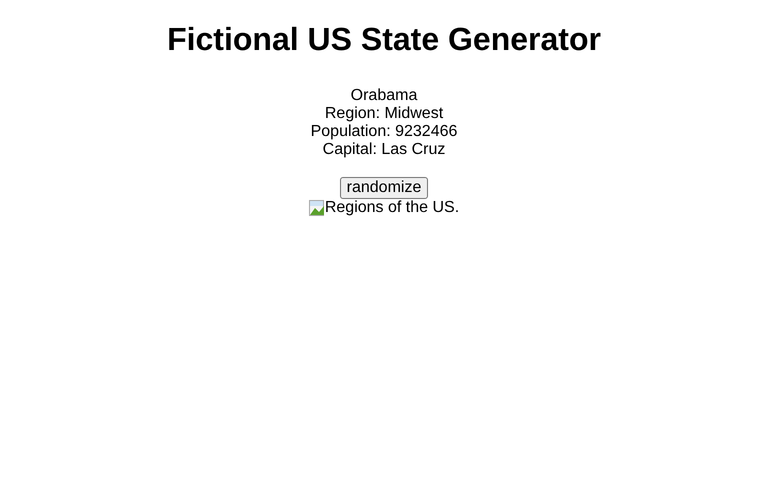 Image resolution: width=768 pixels, height=480 pixels. Describe the element at coordinates (392, 208) in the screenshot. I see `image-alt-text: Regions of the US.` at that location.